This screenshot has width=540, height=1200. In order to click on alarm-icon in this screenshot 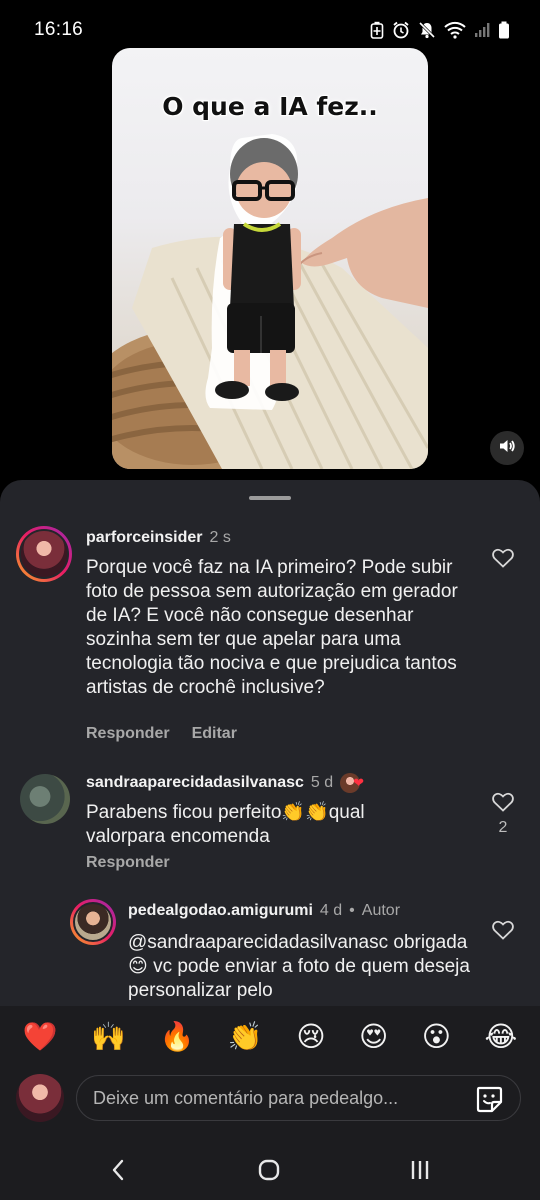, I will do `click(401, 30)`.